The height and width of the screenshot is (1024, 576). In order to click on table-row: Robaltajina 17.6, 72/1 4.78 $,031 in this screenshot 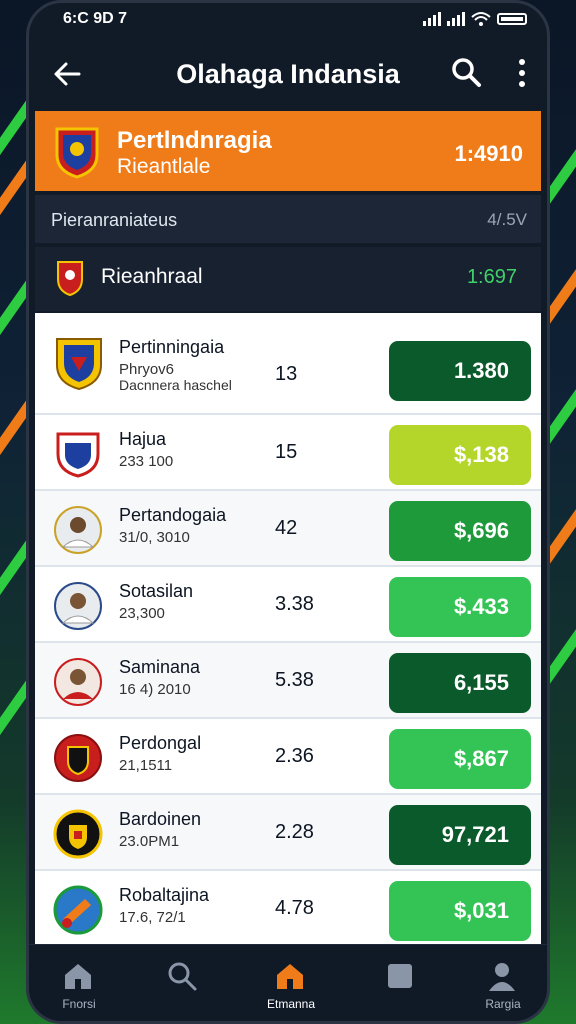, I will do `click(288, 909)`.